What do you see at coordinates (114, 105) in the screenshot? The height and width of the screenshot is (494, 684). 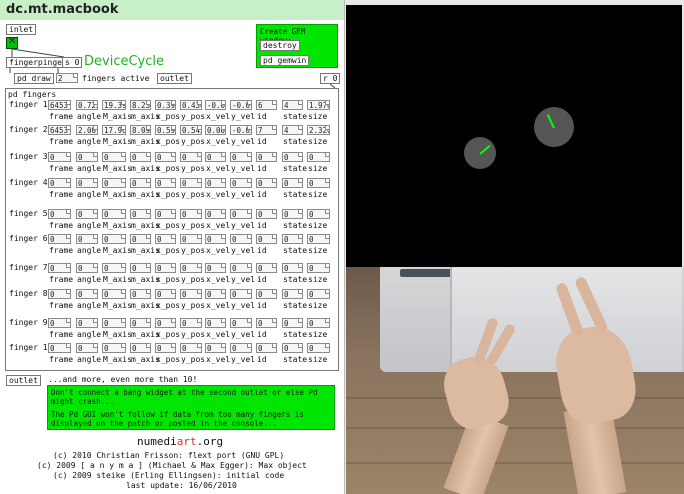 I see `finger-value-m-axis: 19.39` at bounding box center [114, 105].